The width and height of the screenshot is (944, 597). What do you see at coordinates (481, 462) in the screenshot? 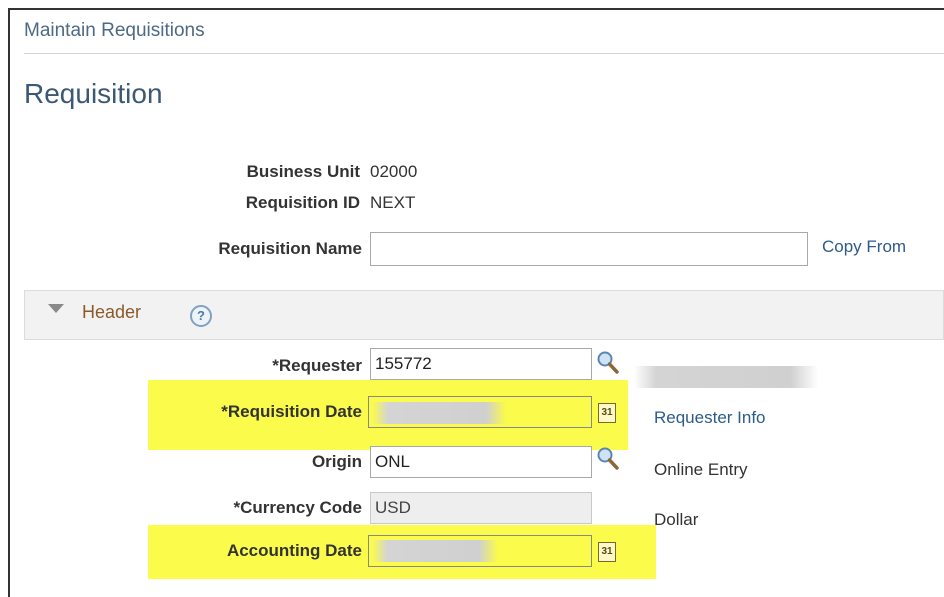
I see `origin-input` at bounding box center [481, 462].